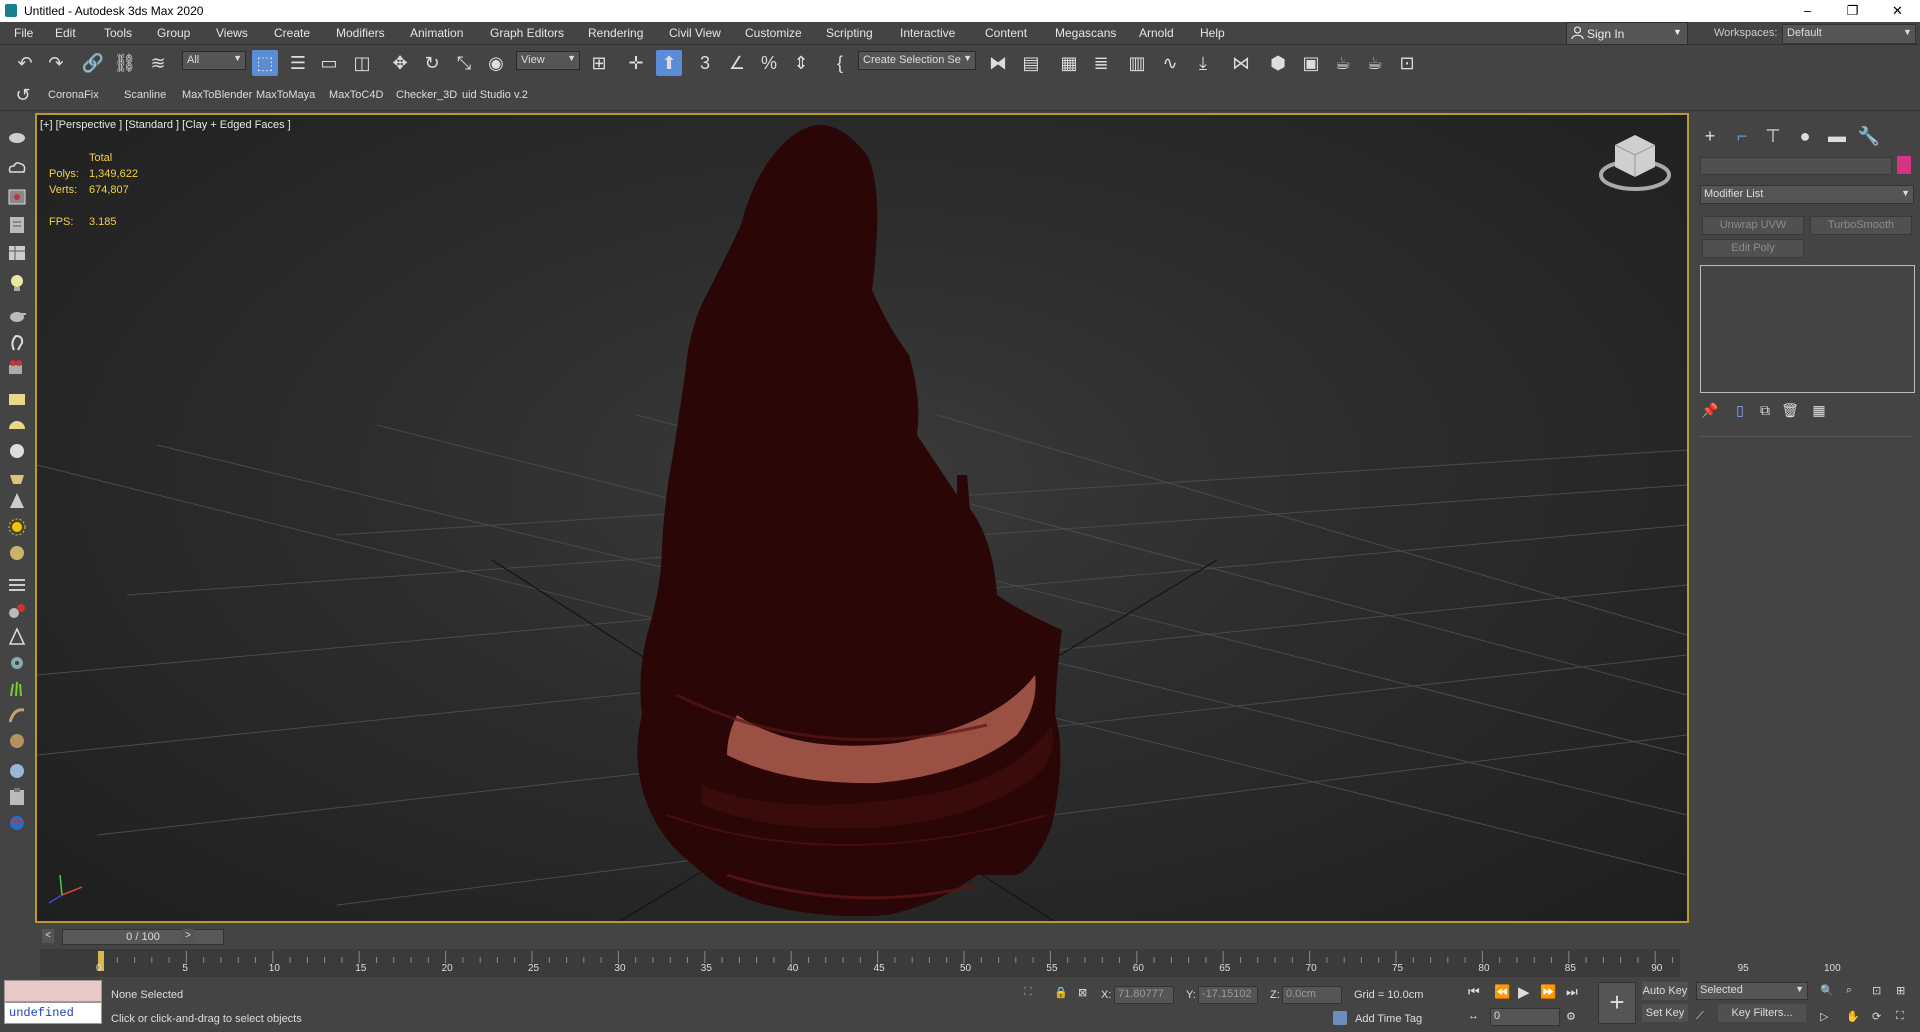  Describe the element at coordinates (917, 60) in the screenshot. I see `named-selection-sets-select: Create Selection Se ▼` at that location.